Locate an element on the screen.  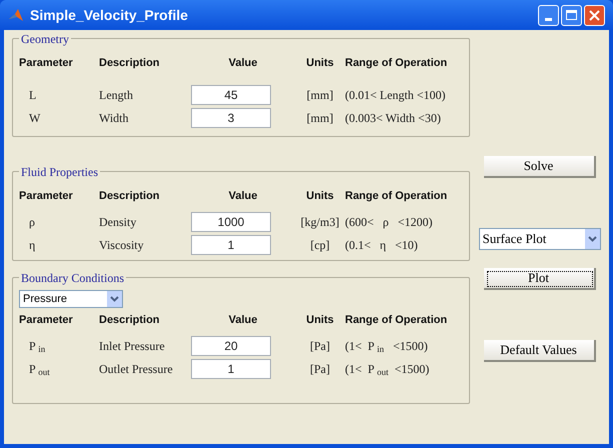
units-label: [kg/m3] is located at coordinates (320, 222).